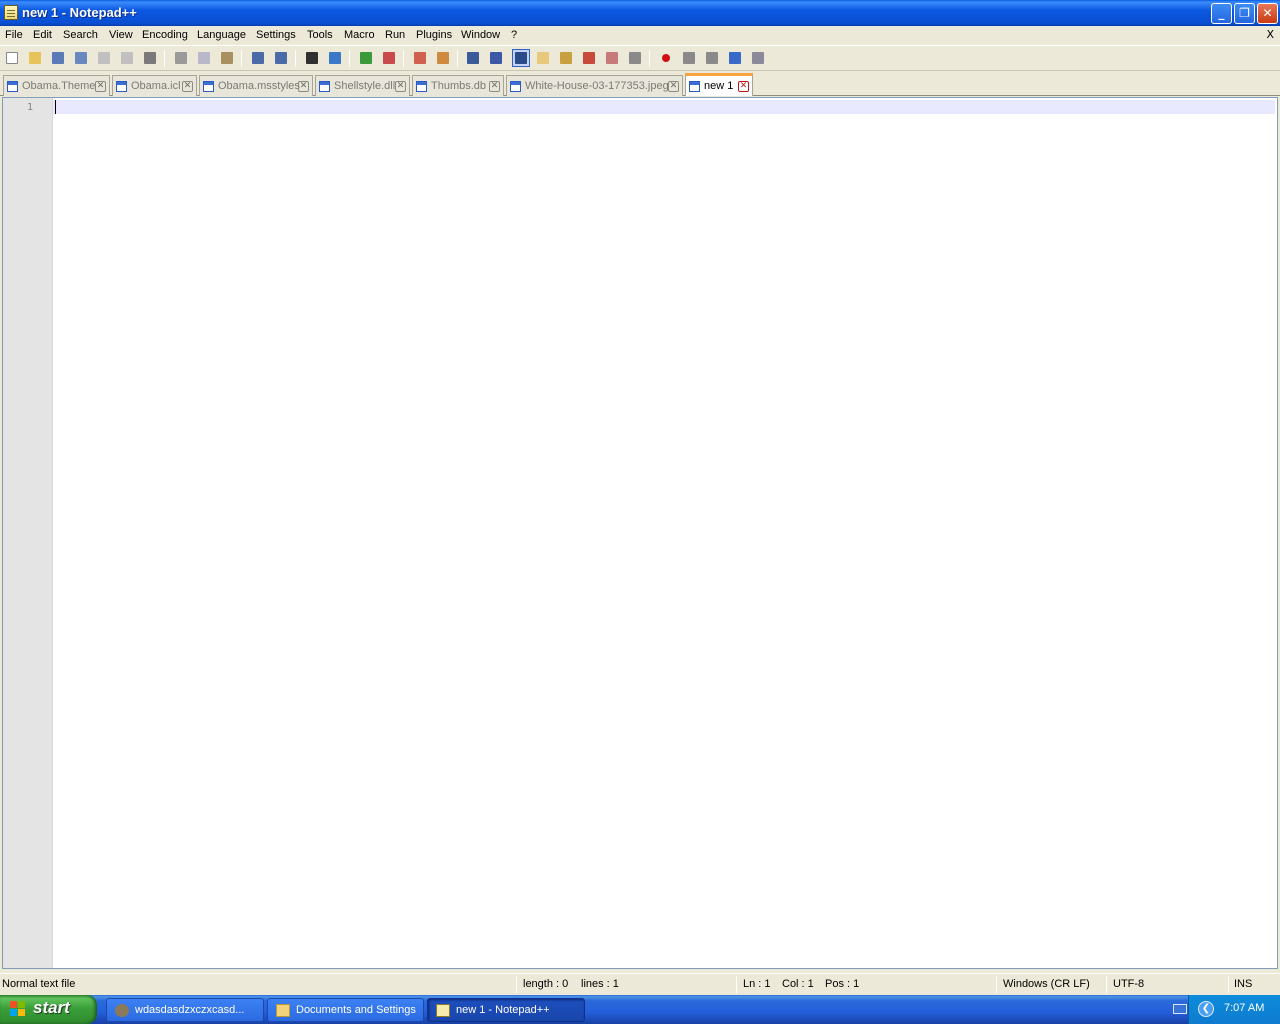 This screenshot has height=1024, width=1280. I want to click on tab-thumbs-db: Thumbs.db ✕, so click(458, 85).